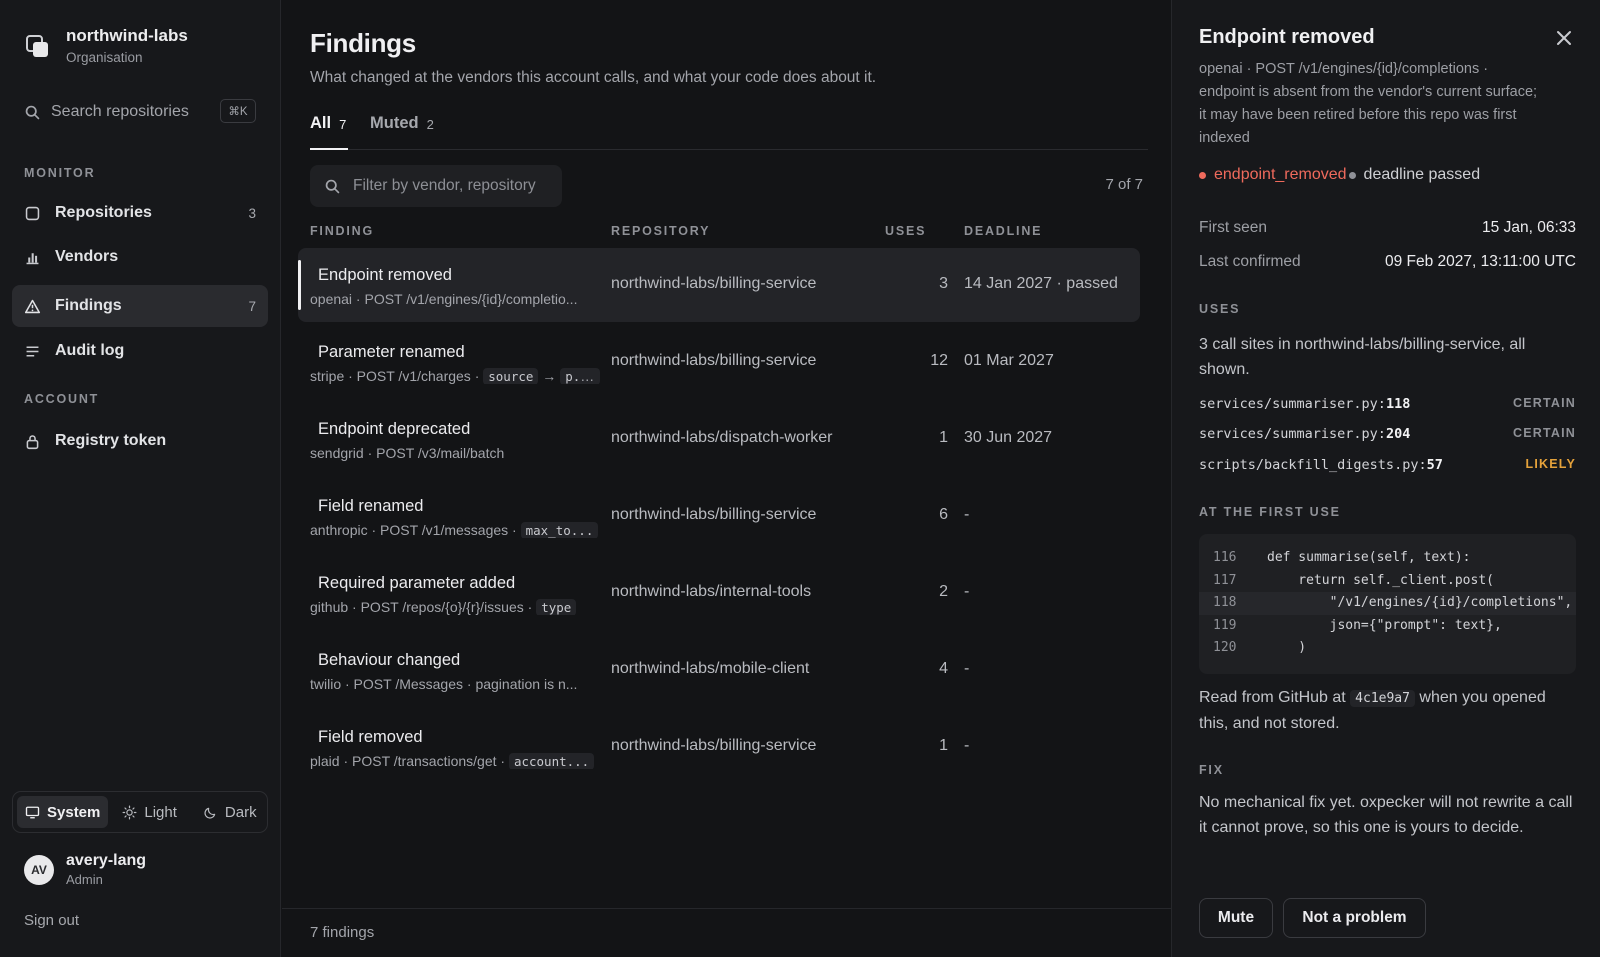 The width and height of the screenshot is (1600, 957). Describe the element at coordinates (129, 812) in the screenshot. I see `sun-icon` at that location.